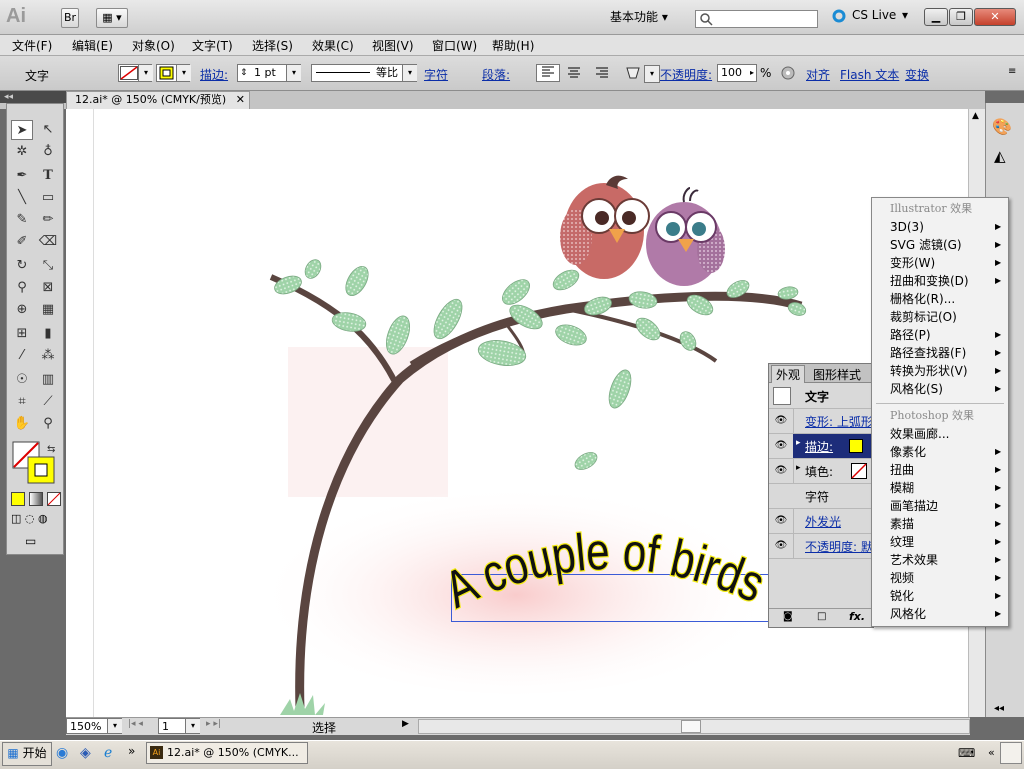 The image size is (1024, 769). Describe the element at coordinates (48, 266) in the screenshot. I see `scale-tool-icon: ⤡` at that location.